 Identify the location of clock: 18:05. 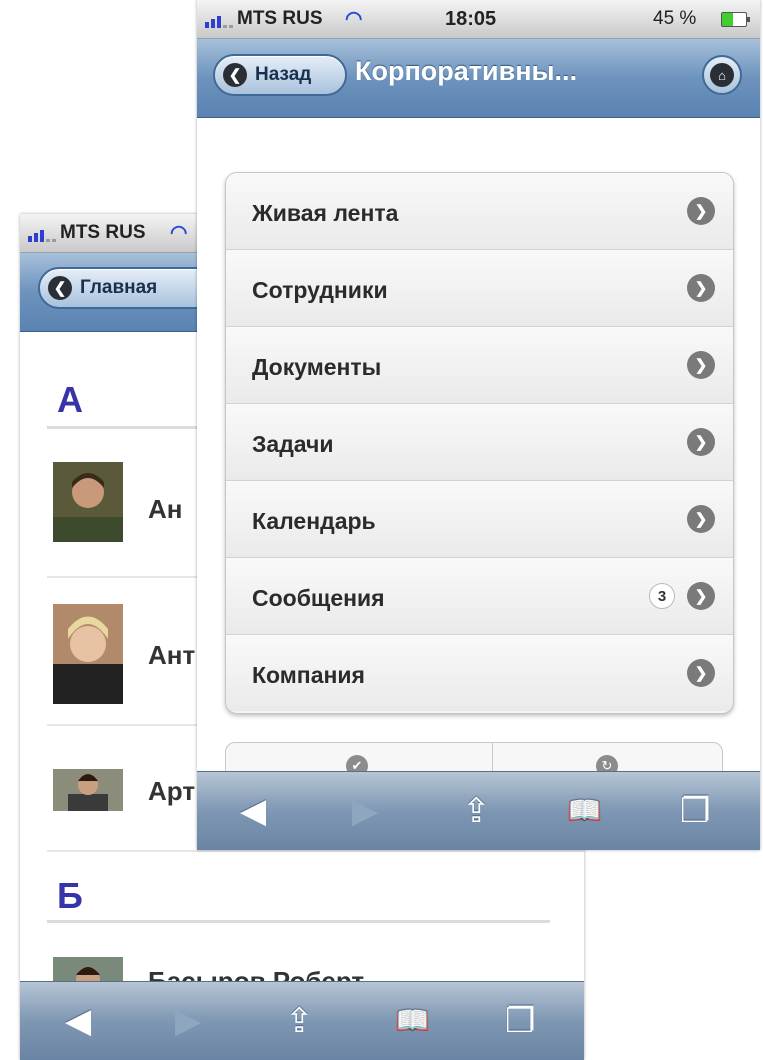
(471, 19).